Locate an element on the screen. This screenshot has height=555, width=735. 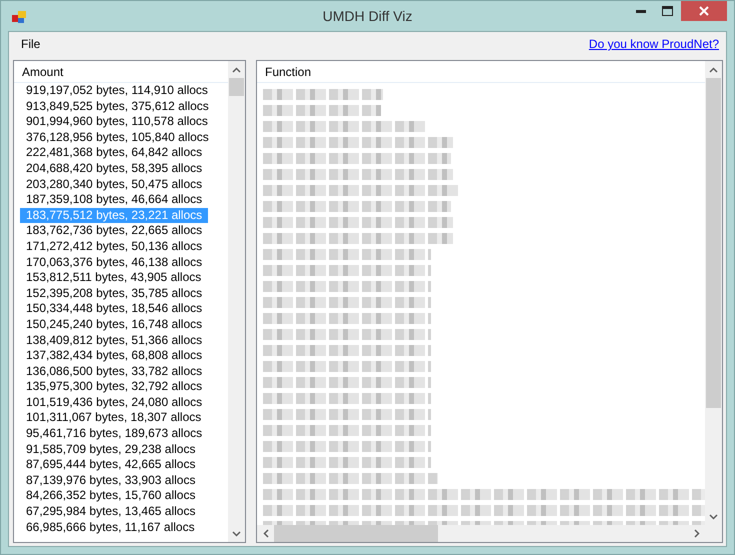
list-item: 135,975,300 bytes, 32,792 allocs is located at coordinates (114, 387).